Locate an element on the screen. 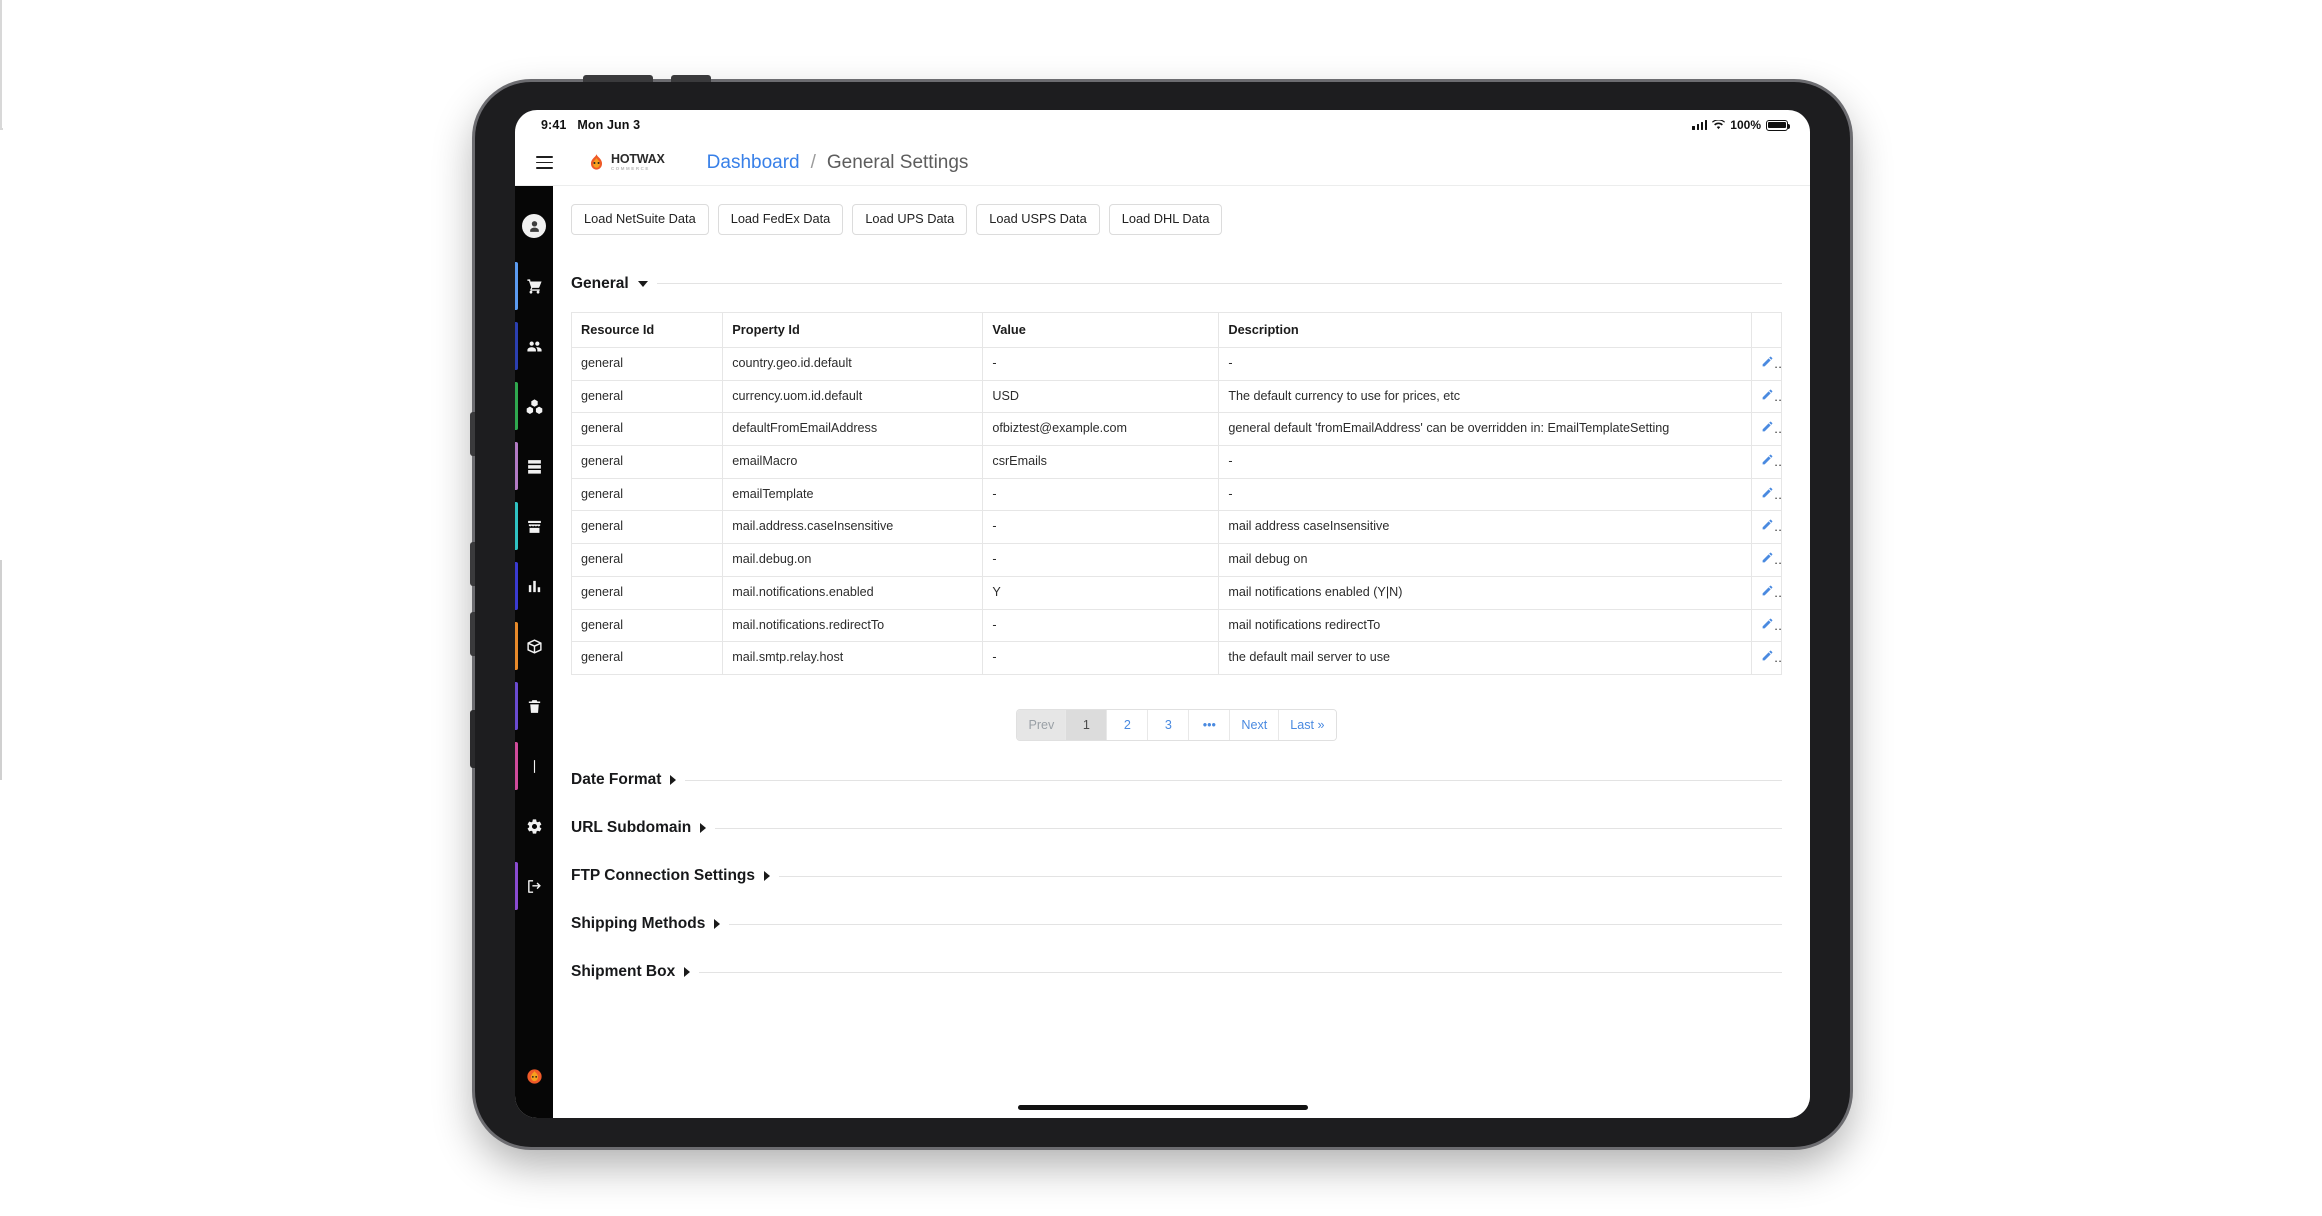 This screenshot has width=2322, height=1216. battery-percentage: 100% is located at coordinates (1745, 125).